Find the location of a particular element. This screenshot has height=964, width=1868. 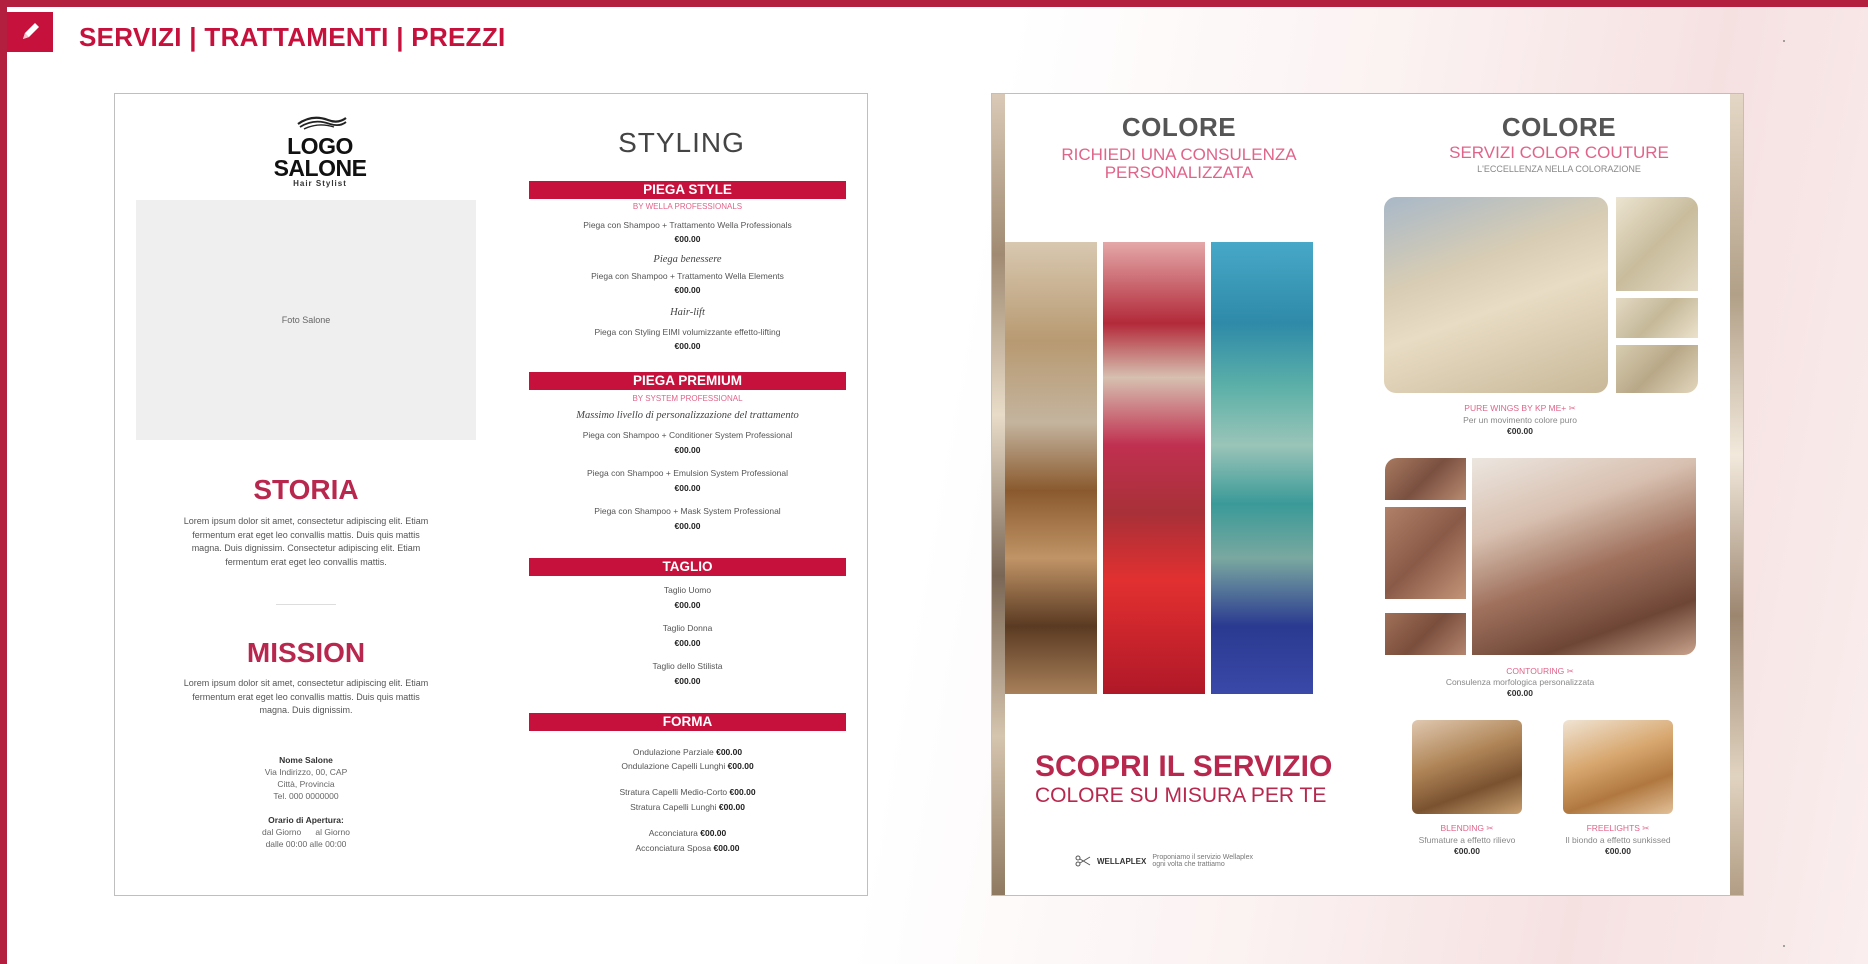

page-title: SERVIZI | TRATTAMENTI | PREZZI is located at coordinates (292, 37).